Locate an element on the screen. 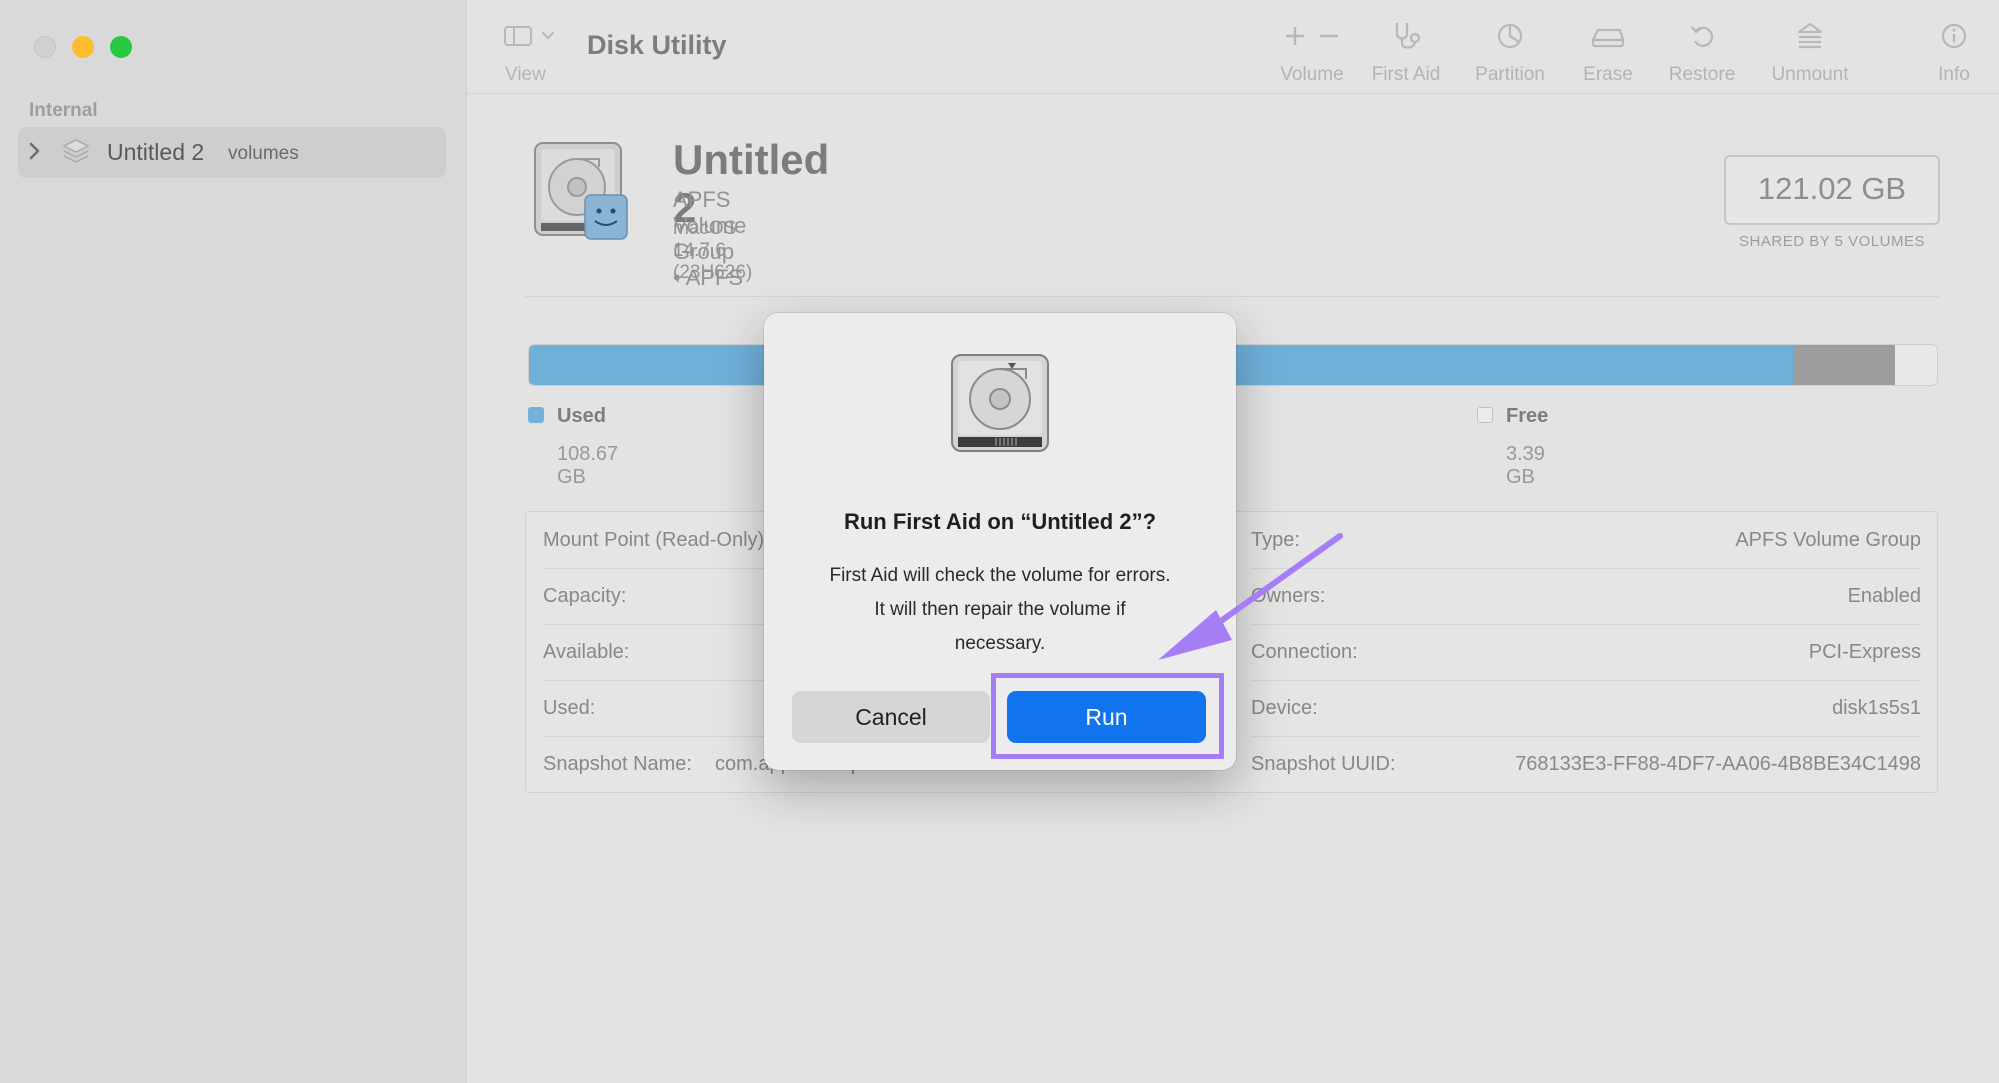  info-key: Capacity: is located at coordinates (585, 596).